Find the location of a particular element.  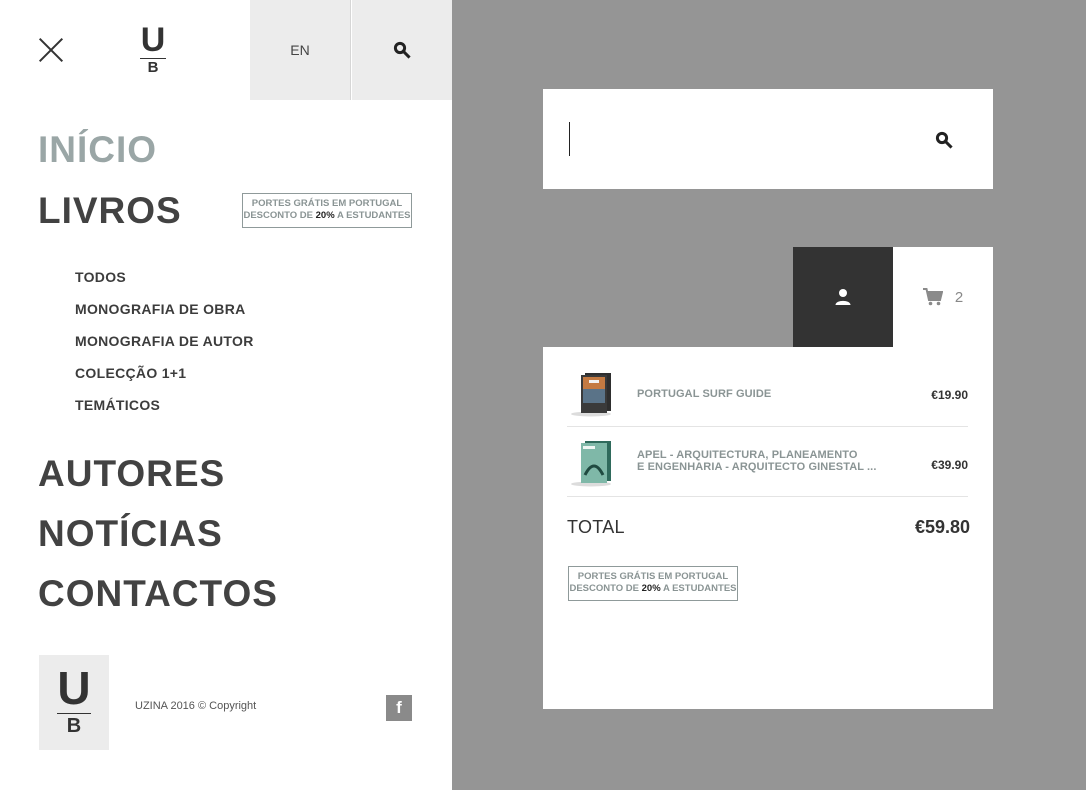

logo-letter-bottom: B is located at coordinates (153, 67).